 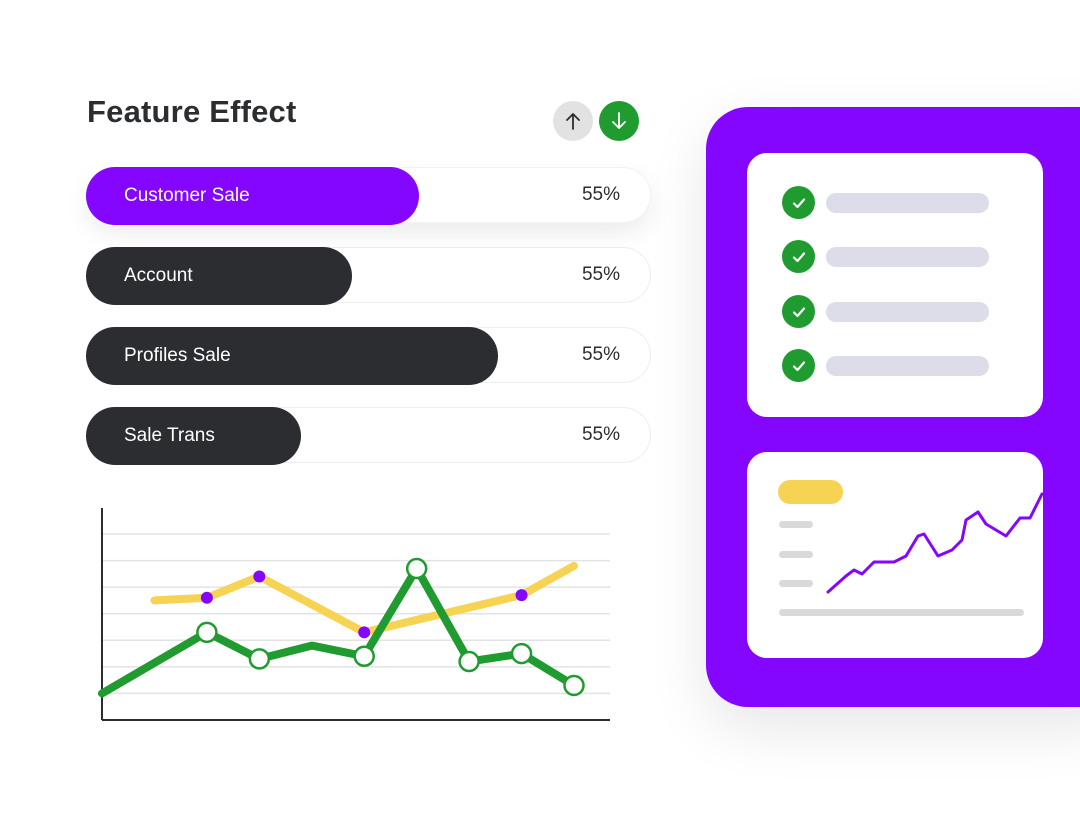 I want to click on sort-ascending-button, so click(x=573, y=121).